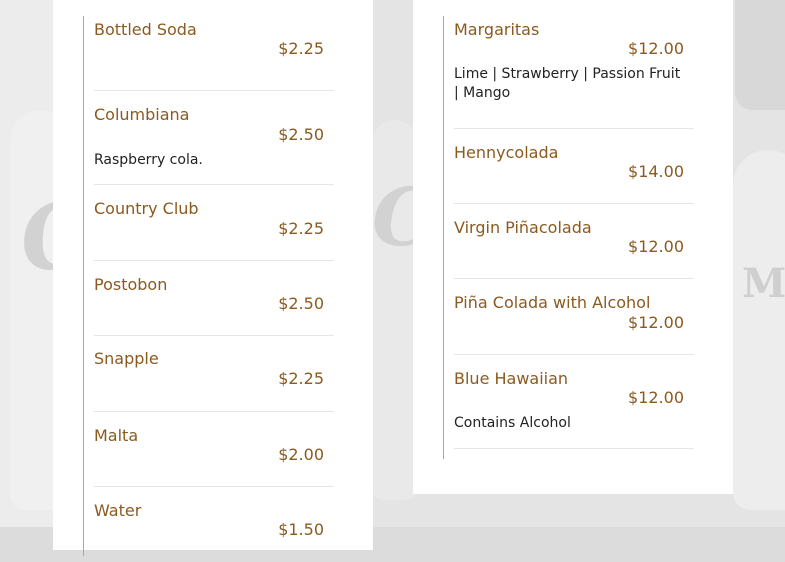 Image resolution: width=785 pixels, height=562 pixels. Describe the element at coordinates (511, 378) in the screenshot. I see `item-name: Blue Hawaiian` at that location.